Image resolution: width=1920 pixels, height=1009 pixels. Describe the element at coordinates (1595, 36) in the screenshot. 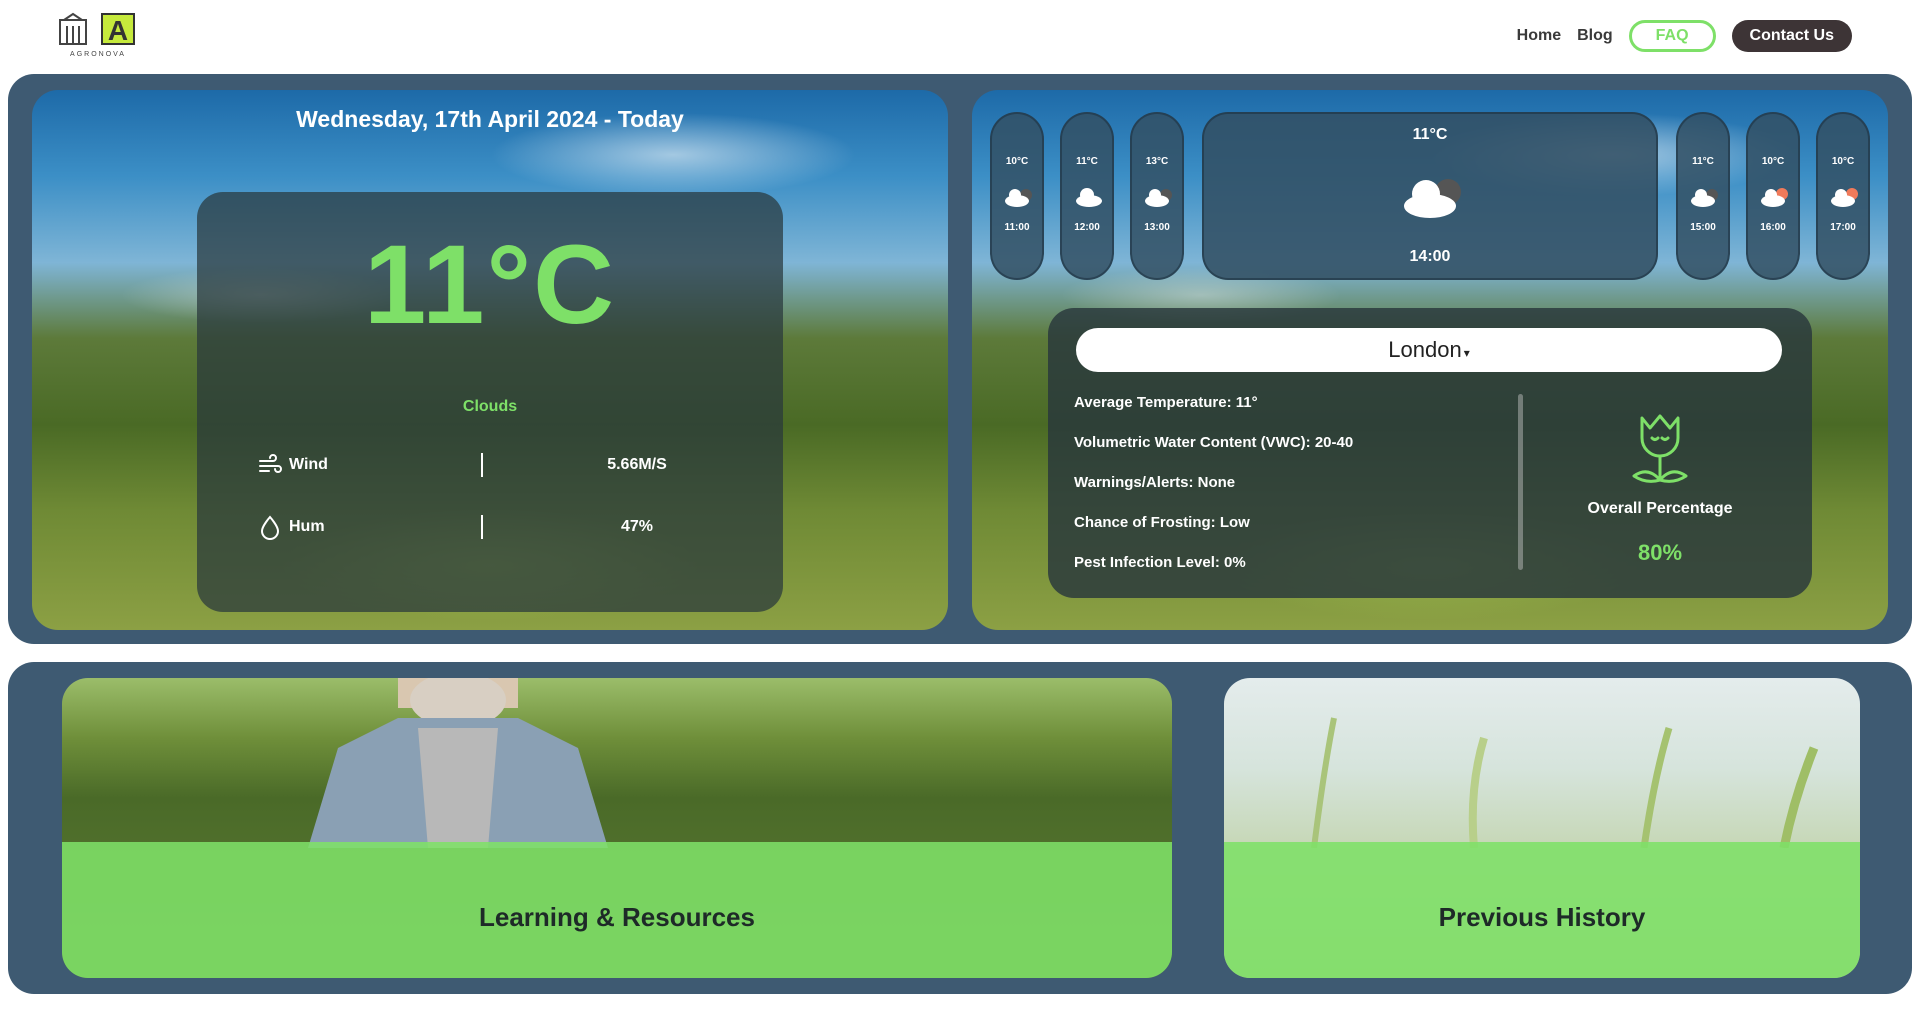

I see `nav-blog: Blog` at that location.